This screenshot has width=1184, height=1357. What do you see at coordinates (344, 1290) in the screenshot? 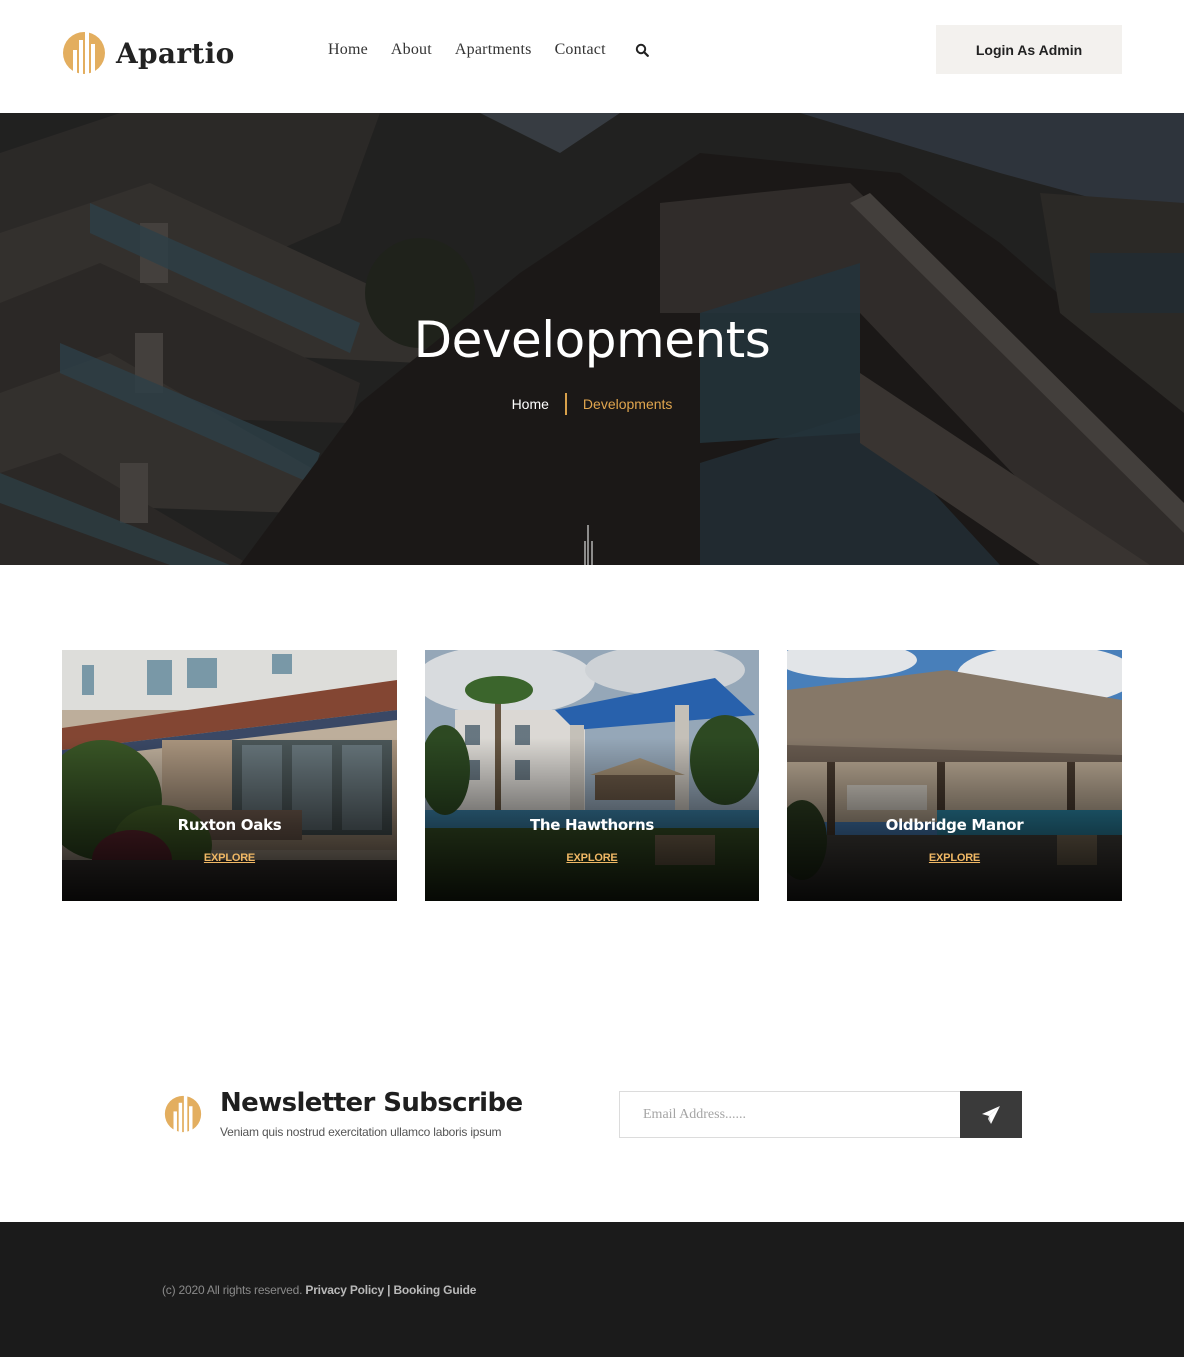
I see `privacy-policy-link: Privacy Policy` at bounding box center [344, 1290].